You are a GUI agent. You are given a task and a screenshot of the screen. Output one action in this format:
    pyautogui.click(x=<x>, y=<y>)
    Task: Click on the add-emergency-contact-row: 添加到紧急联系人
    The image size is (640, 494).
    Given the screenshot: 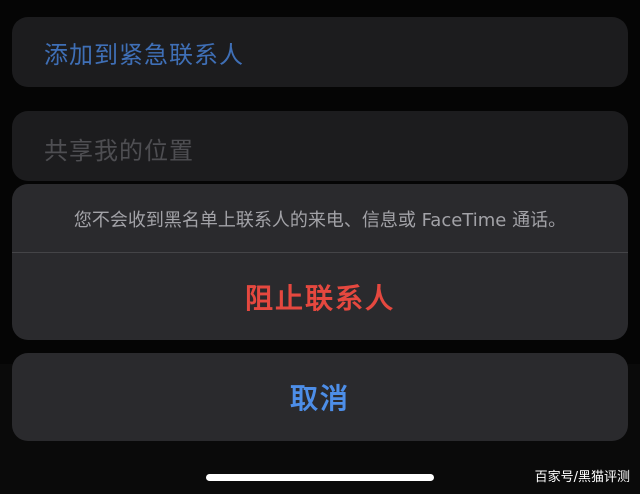 What is the action you would take?
    pyautogui.click(x=320, y=52)
    